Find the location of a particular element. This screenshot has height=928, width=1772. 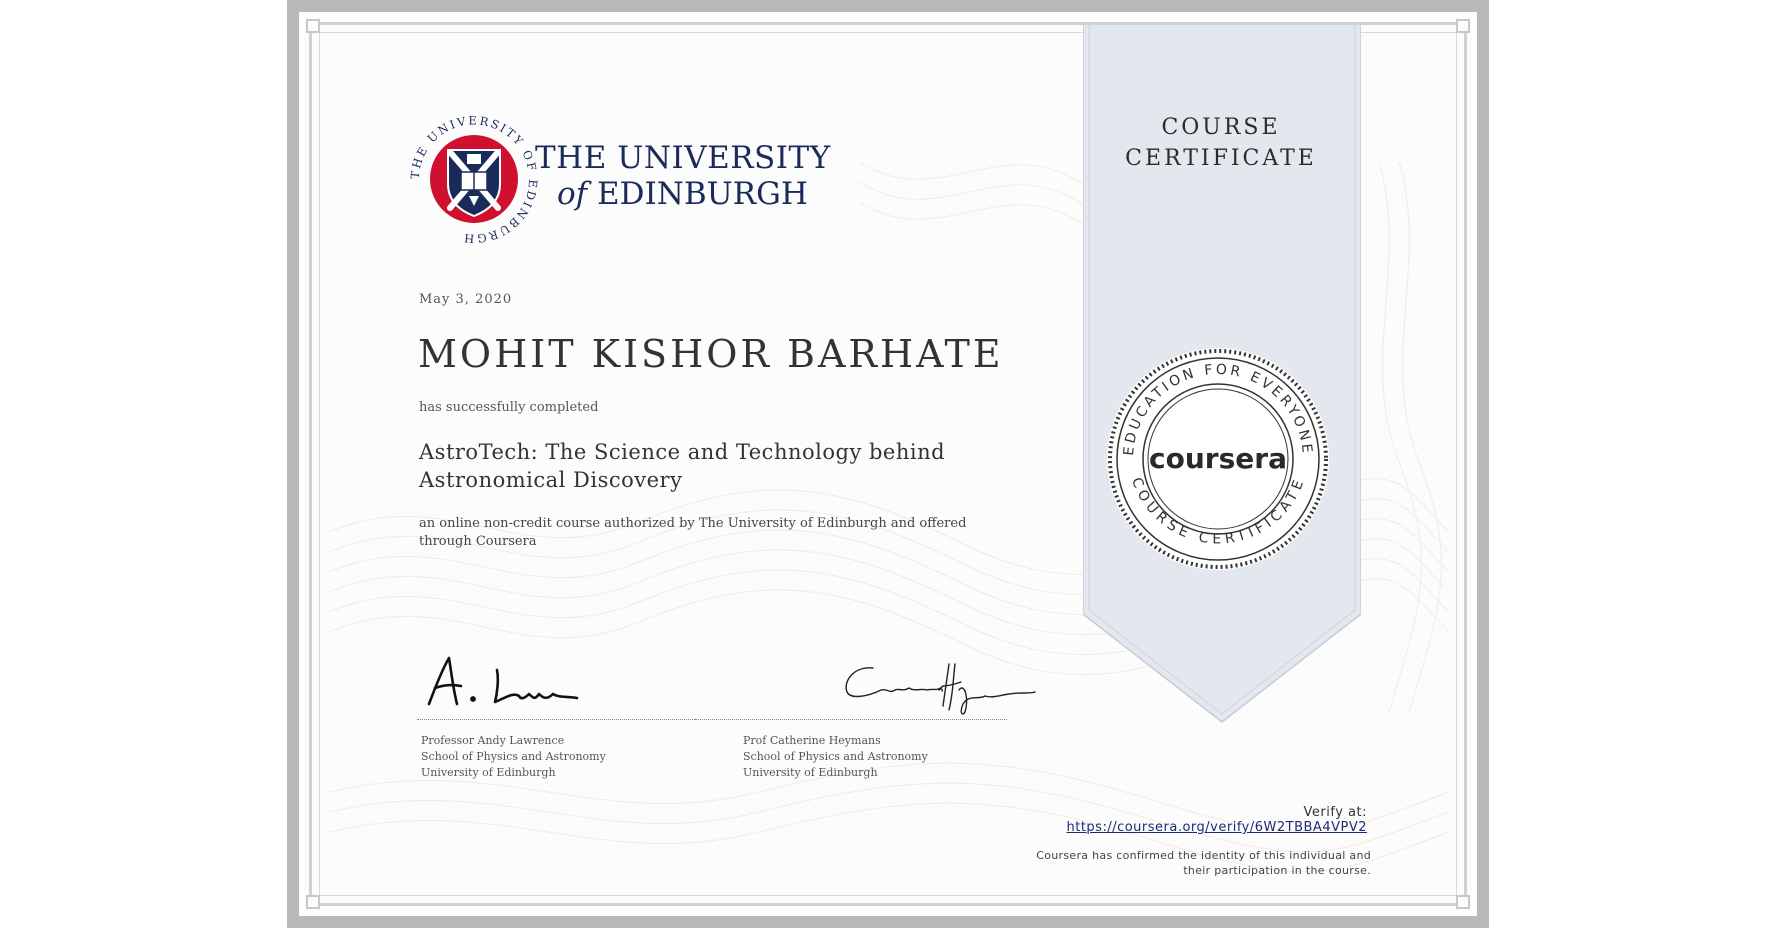

signer-1-org: University of Edinburgh is located at coordinates (488, 772).